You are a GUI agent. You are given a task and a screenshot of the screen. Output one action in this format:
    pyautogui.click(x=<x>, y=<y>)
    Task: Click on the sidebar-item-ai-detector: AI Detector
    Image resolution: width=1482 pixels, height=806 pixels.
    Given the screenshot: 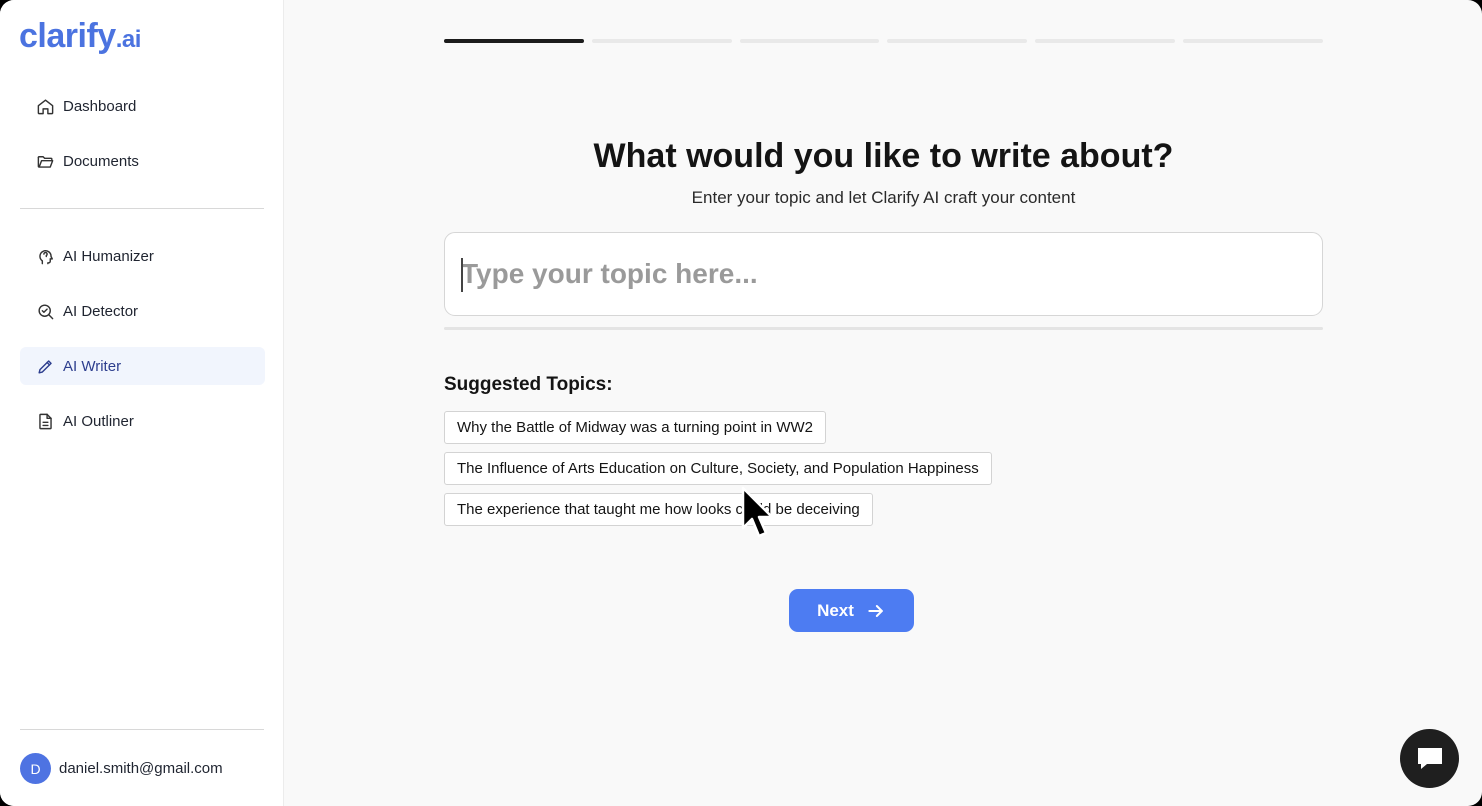 What is the action you would take?
    pyautogui.click(x=142, y=311)
    